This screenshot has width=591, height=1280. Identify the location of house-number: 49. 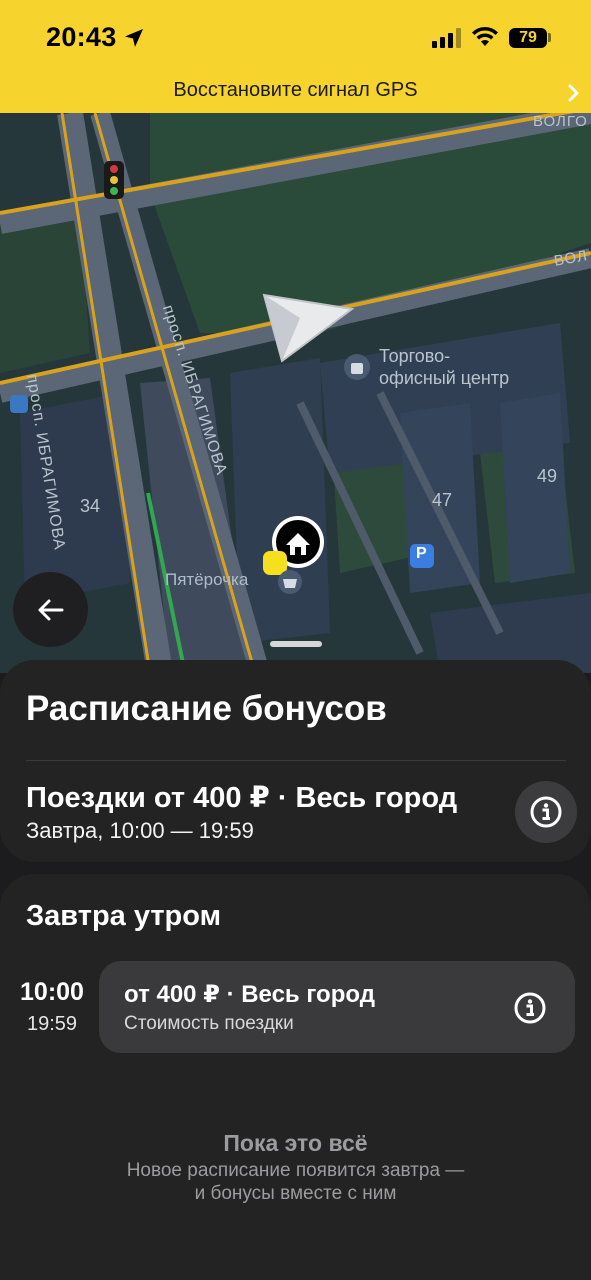
(547, 476).